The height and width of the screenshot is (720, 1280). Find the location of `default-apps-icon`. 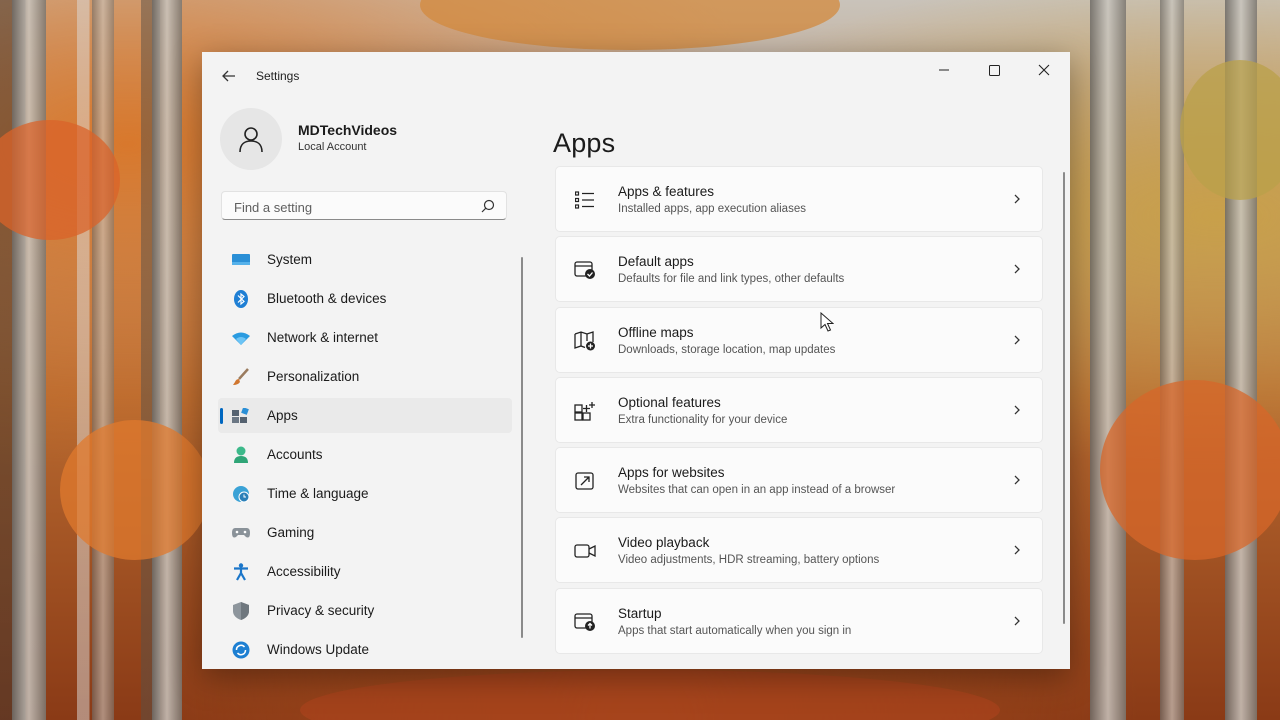

default-apps-icon is located at coordinates (585, 270).